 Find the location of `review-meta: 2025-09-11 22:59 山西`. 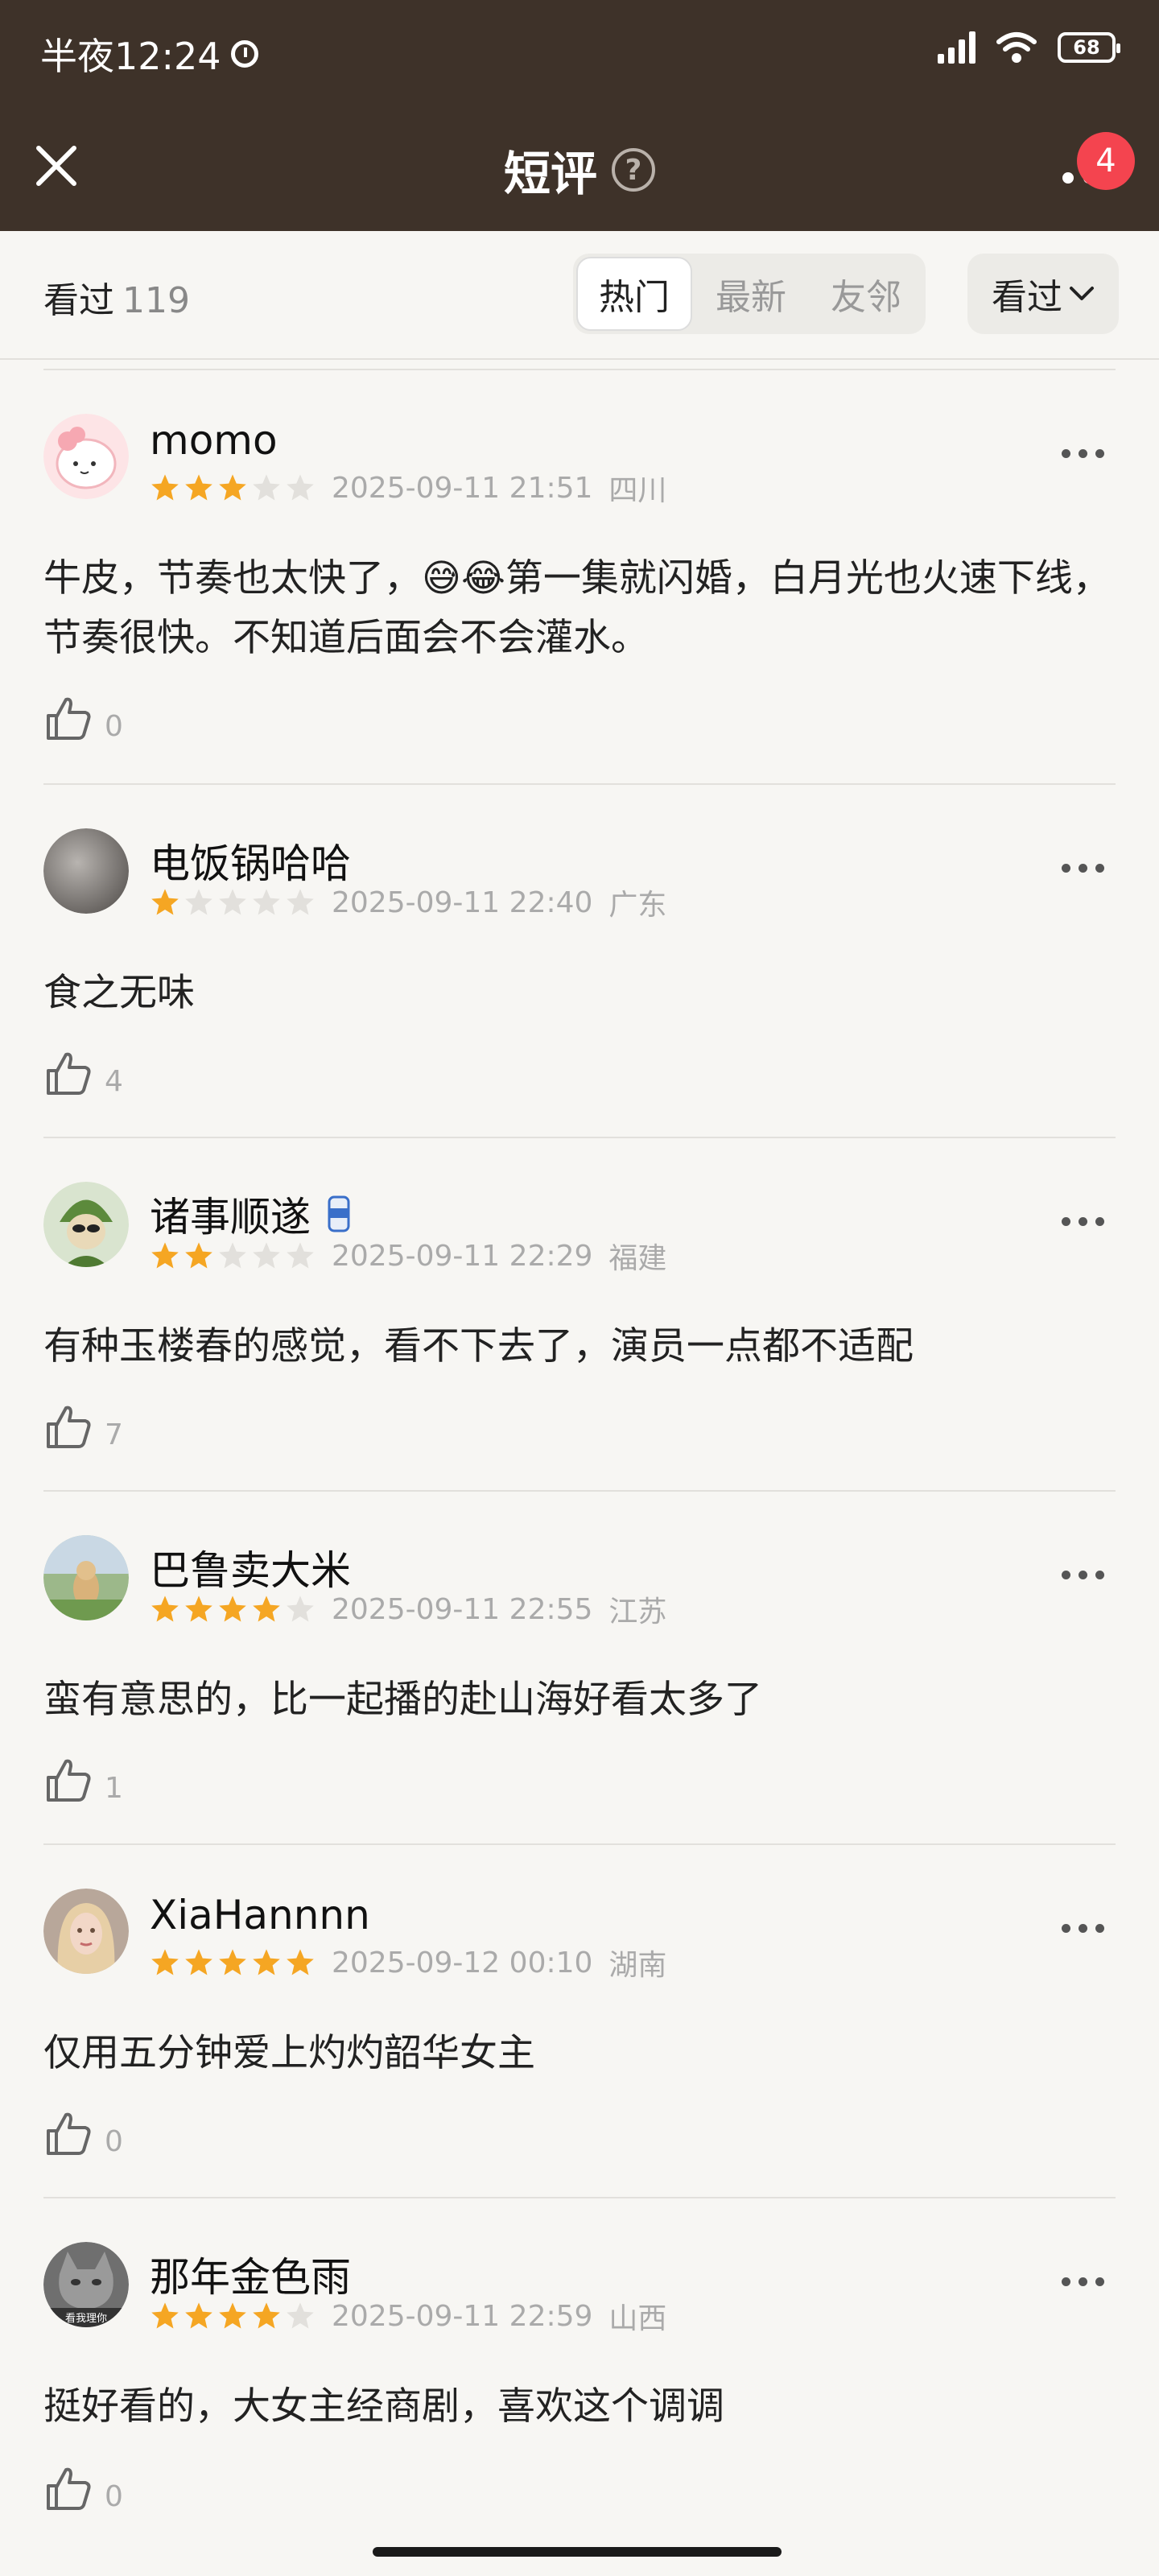

review-meta: 2025-09-11 22:59 山西 is located at coordinates (408, 2316).